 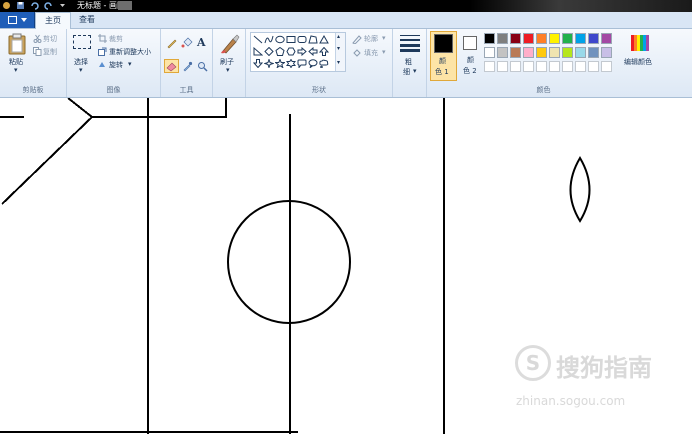 What do you see at coordinates (87, 20) in the screenshot?
I see `tab-view: 查看` at bounding box center [87, 20].